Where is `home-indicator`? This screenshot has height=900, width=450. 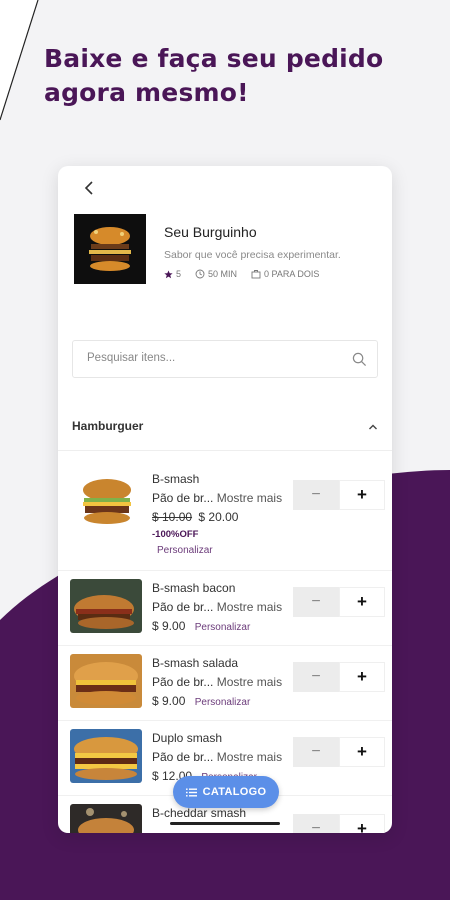 home-indicator is located at coordinates (225, 823).